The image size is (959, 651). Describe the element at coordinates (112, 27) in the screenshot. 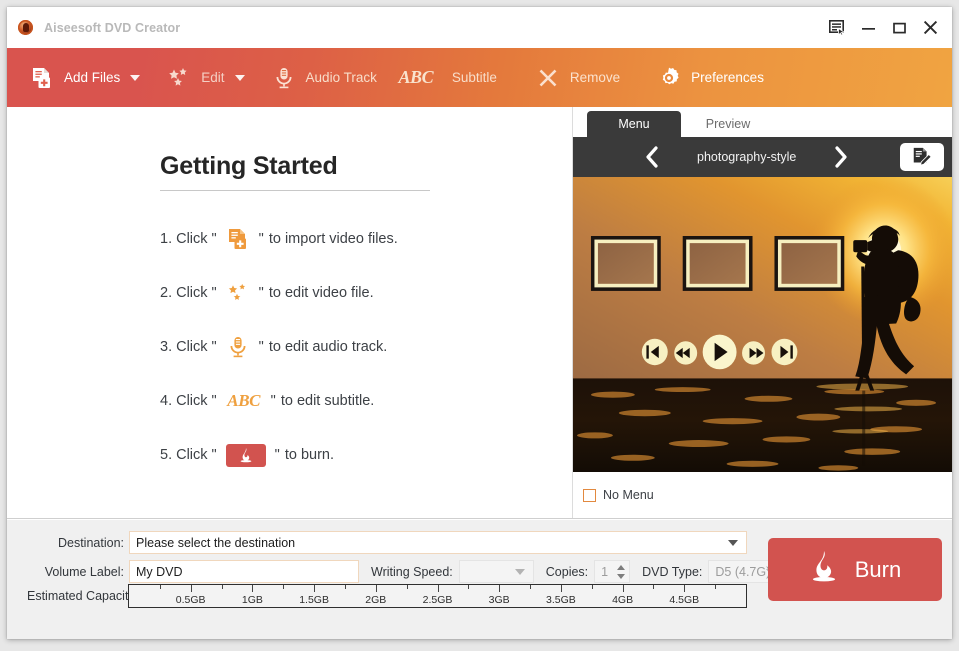

I see `page-title: Aiseesoft DVD Creator` at that location.